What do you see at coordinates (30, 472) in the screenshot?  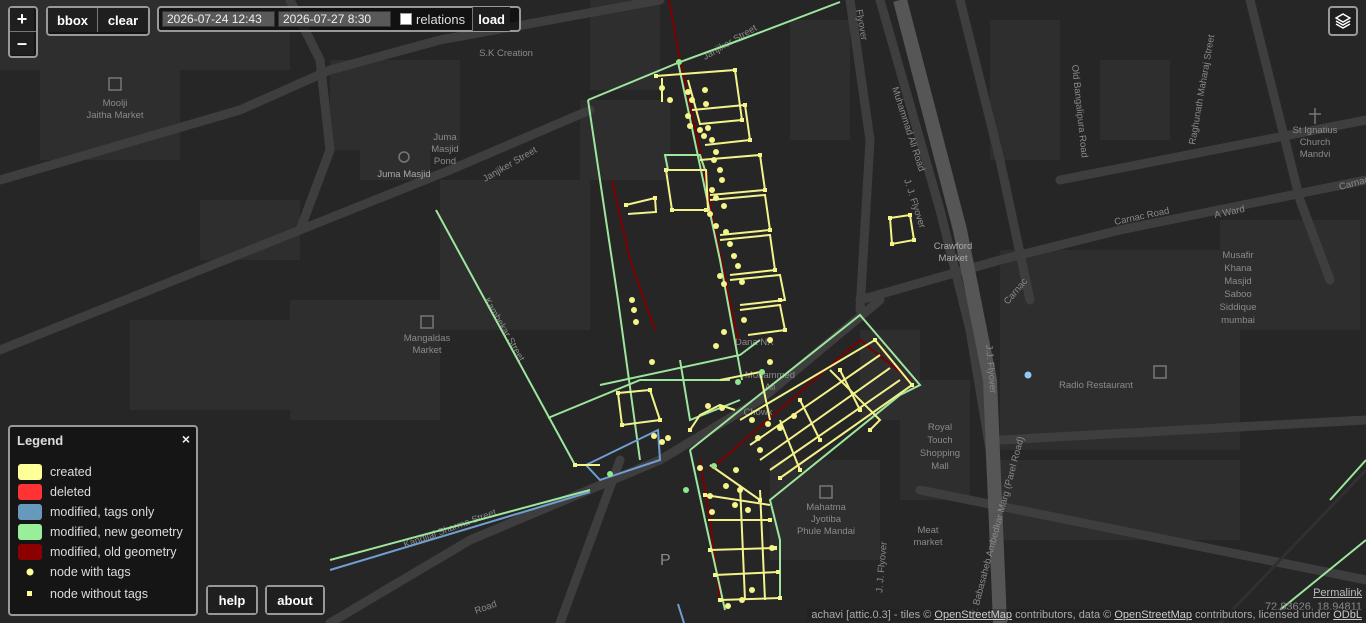 I see `created-swatch` at bounding box center [30, 472].